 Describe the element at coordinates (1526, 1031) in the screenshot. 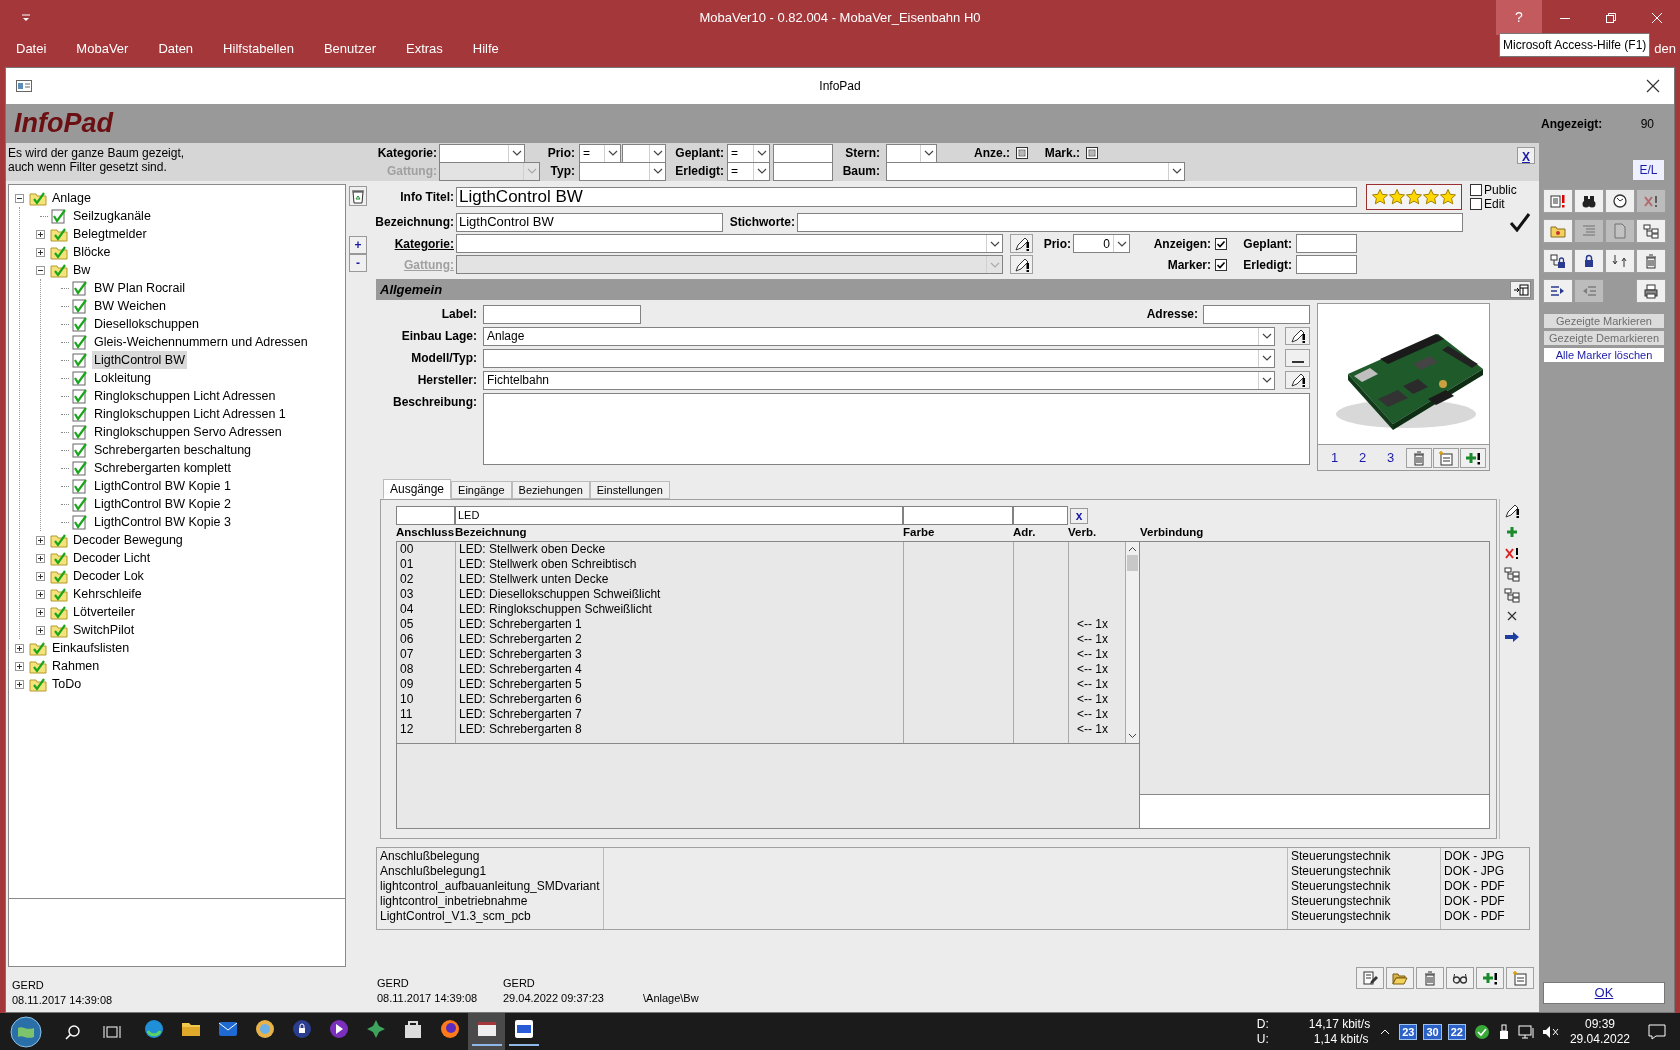

I see `network-icon` at that location.